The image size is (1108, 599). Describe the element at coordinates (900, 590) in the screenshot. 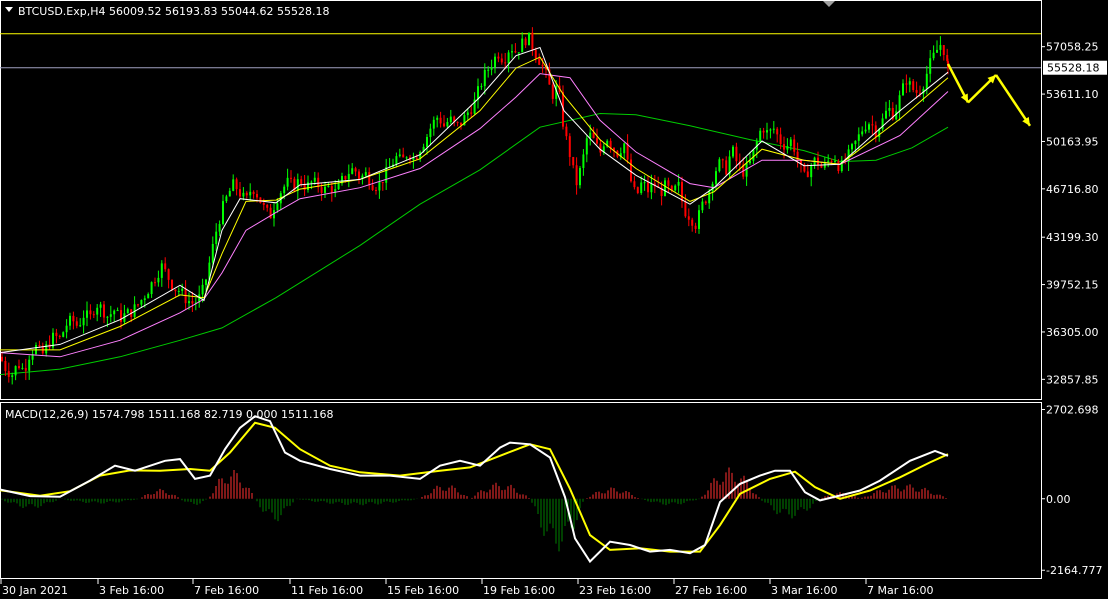

I see `time-tick-label: 7 Mar 16:00` at that location.